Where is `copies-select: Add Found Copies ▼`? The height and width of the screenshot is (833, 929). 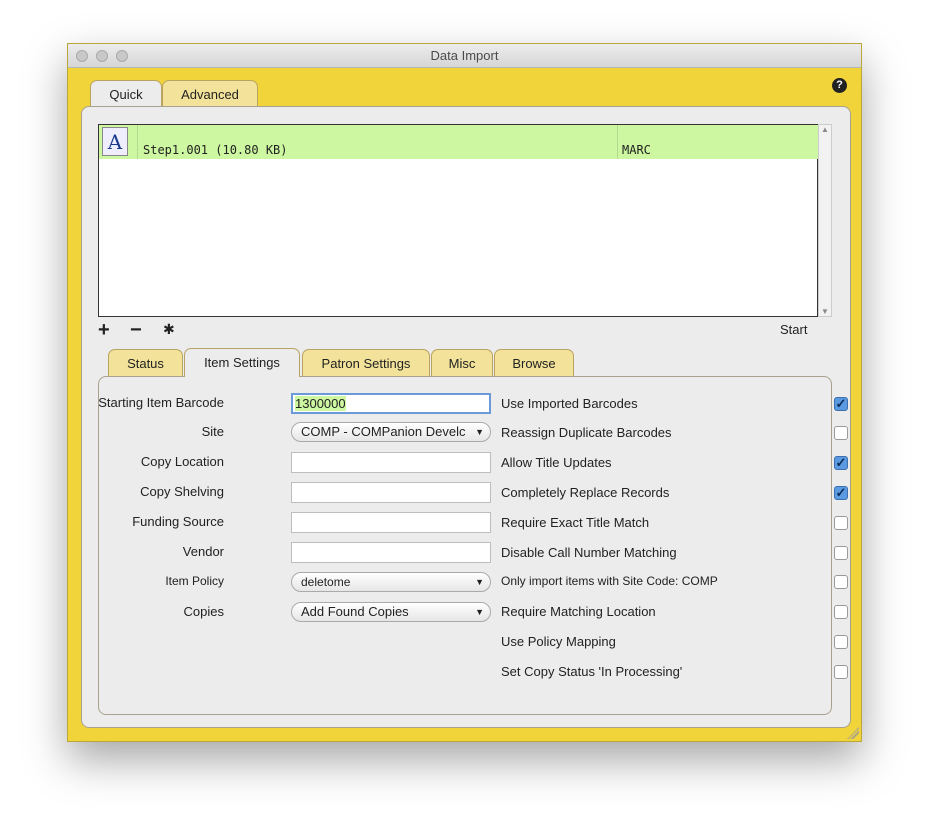 copies-select: Add Found Copies ▼ is located at coordinates (391, 612).